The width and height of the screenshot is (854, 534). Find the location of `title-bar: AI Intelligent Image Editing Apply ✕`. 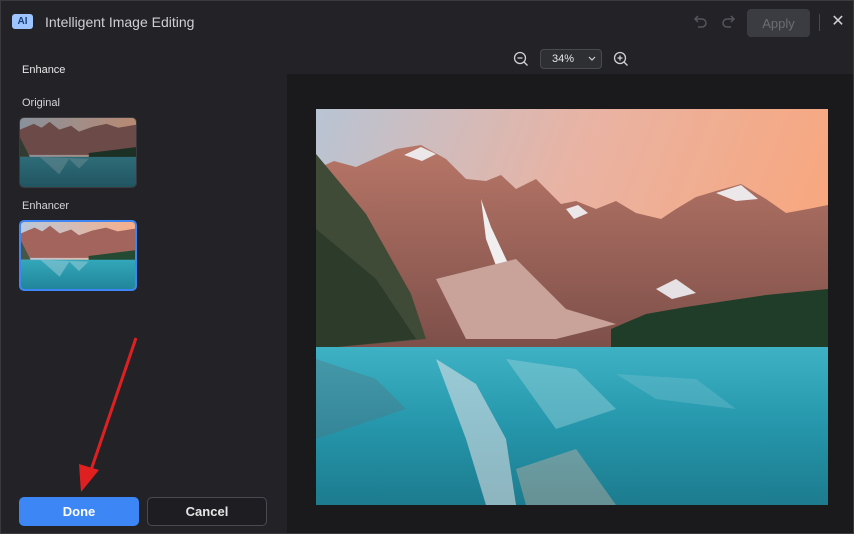

title-bar: AI Intelligent Image Editing Apply ✕ is located at coordinates (427, 22).